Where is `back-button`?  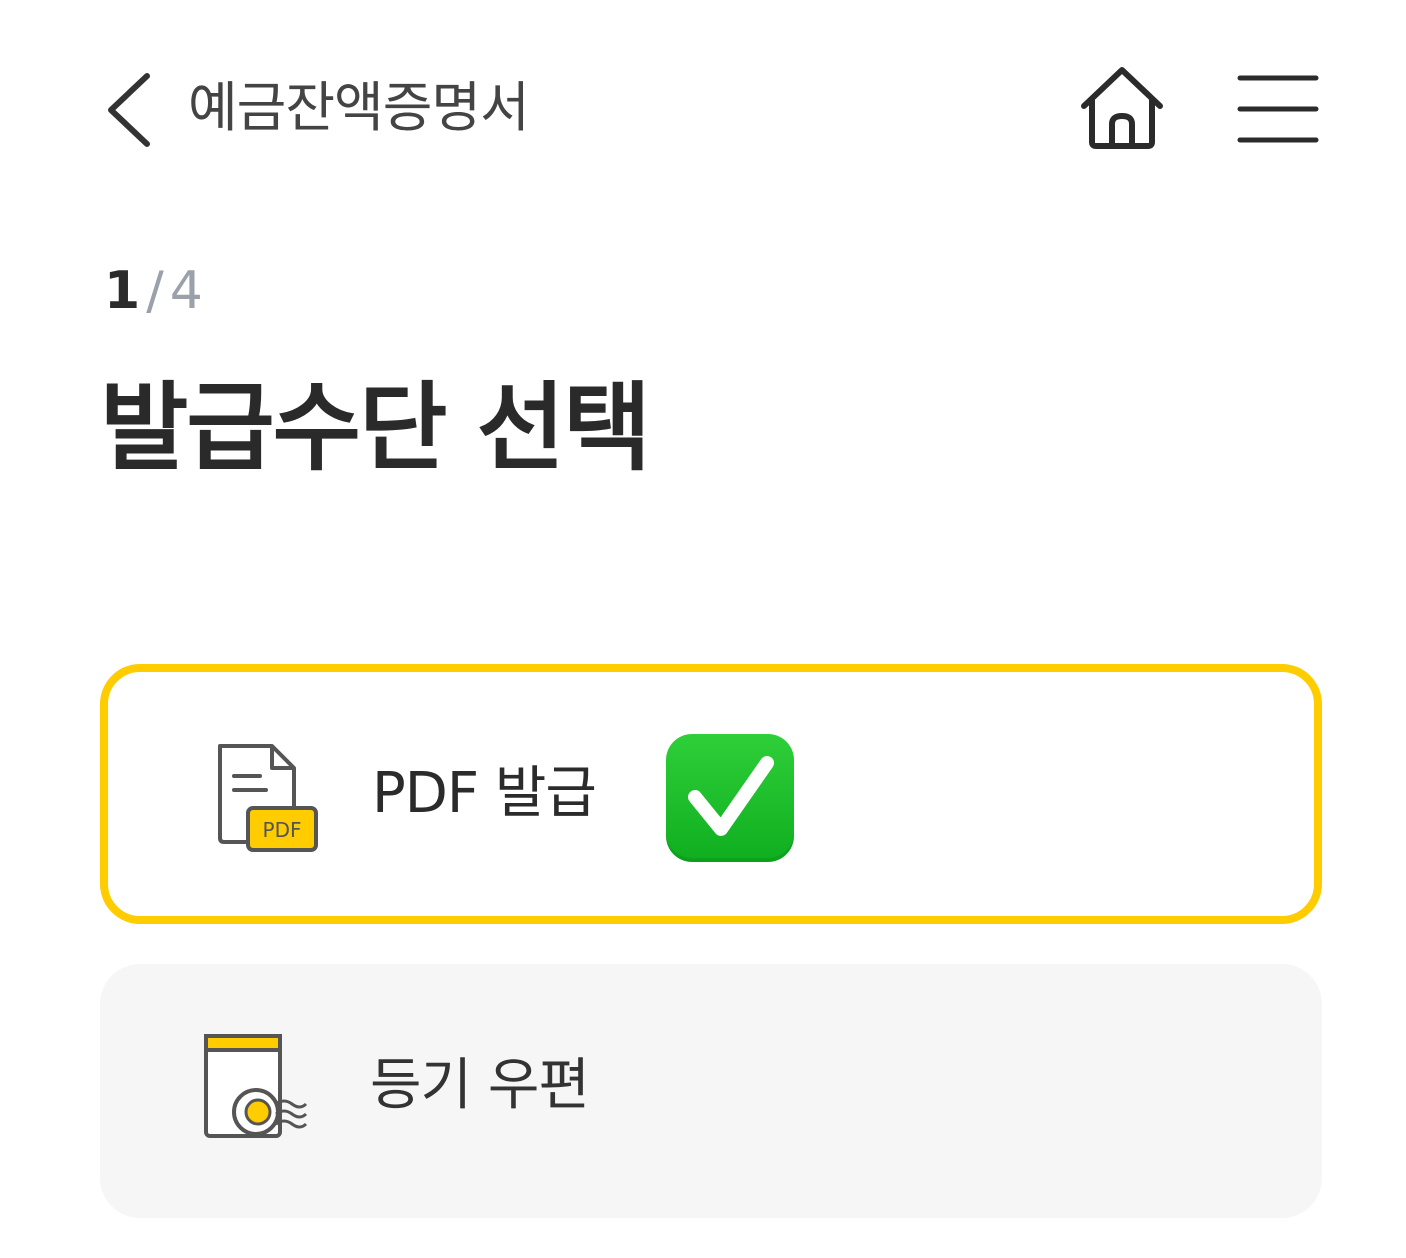 back-button is located at coordinates (128, 110).